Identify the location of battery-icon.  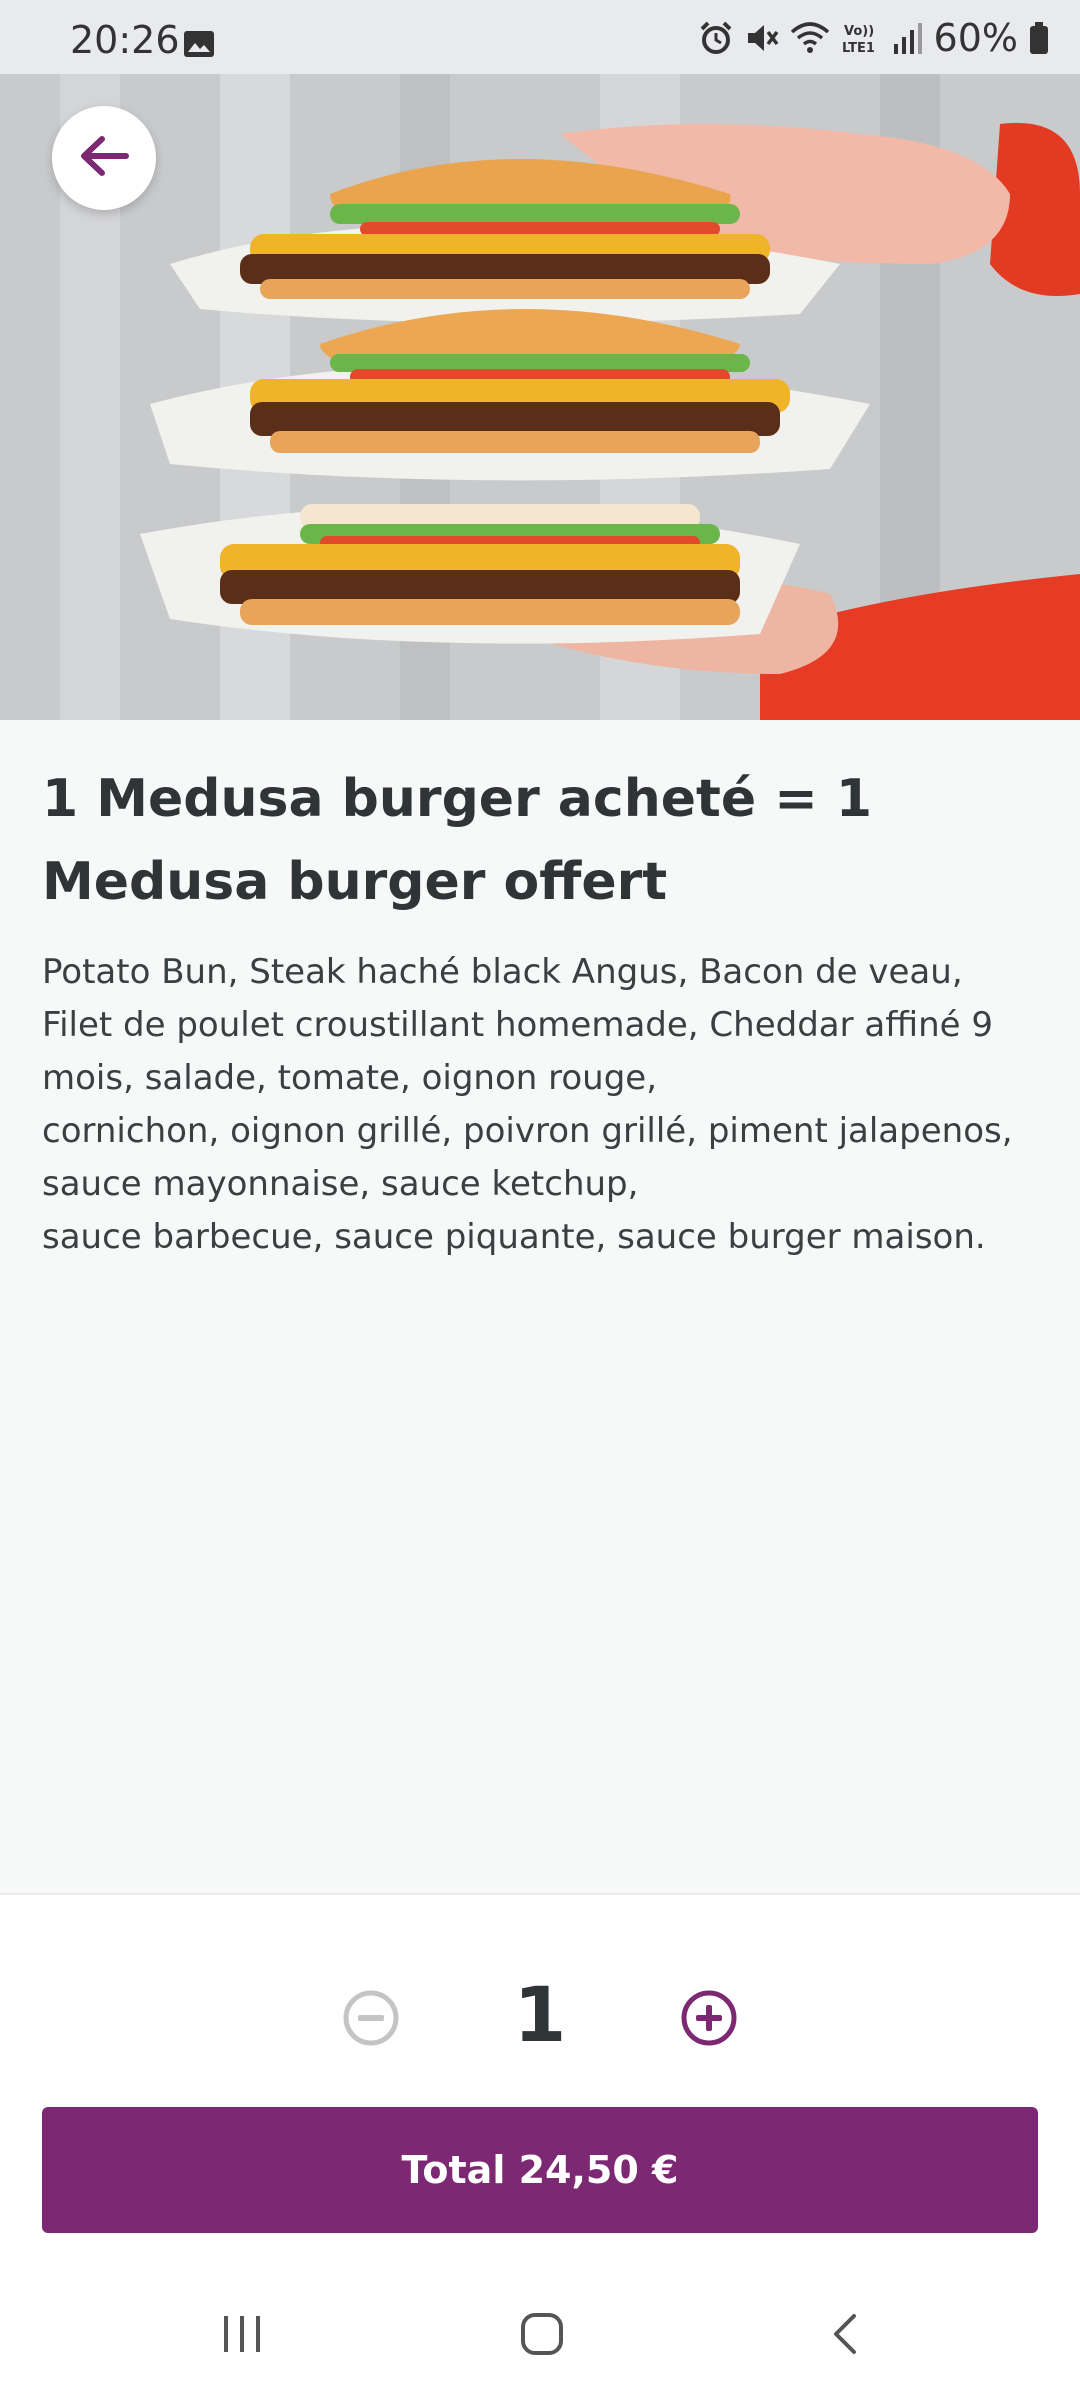
(1039, 38).